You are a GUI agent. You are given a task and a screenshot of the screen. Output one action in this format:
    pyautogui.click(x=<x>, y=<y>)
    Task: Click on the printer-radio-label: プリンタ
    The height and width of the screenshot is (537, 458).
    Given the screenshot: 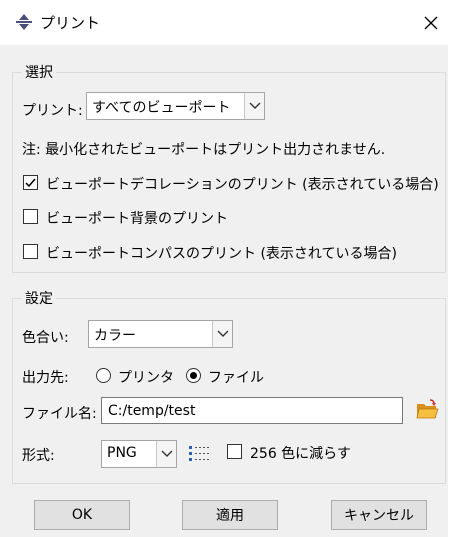 What is the action you would take?
    pyautogui.click(x=146, y=378)
    